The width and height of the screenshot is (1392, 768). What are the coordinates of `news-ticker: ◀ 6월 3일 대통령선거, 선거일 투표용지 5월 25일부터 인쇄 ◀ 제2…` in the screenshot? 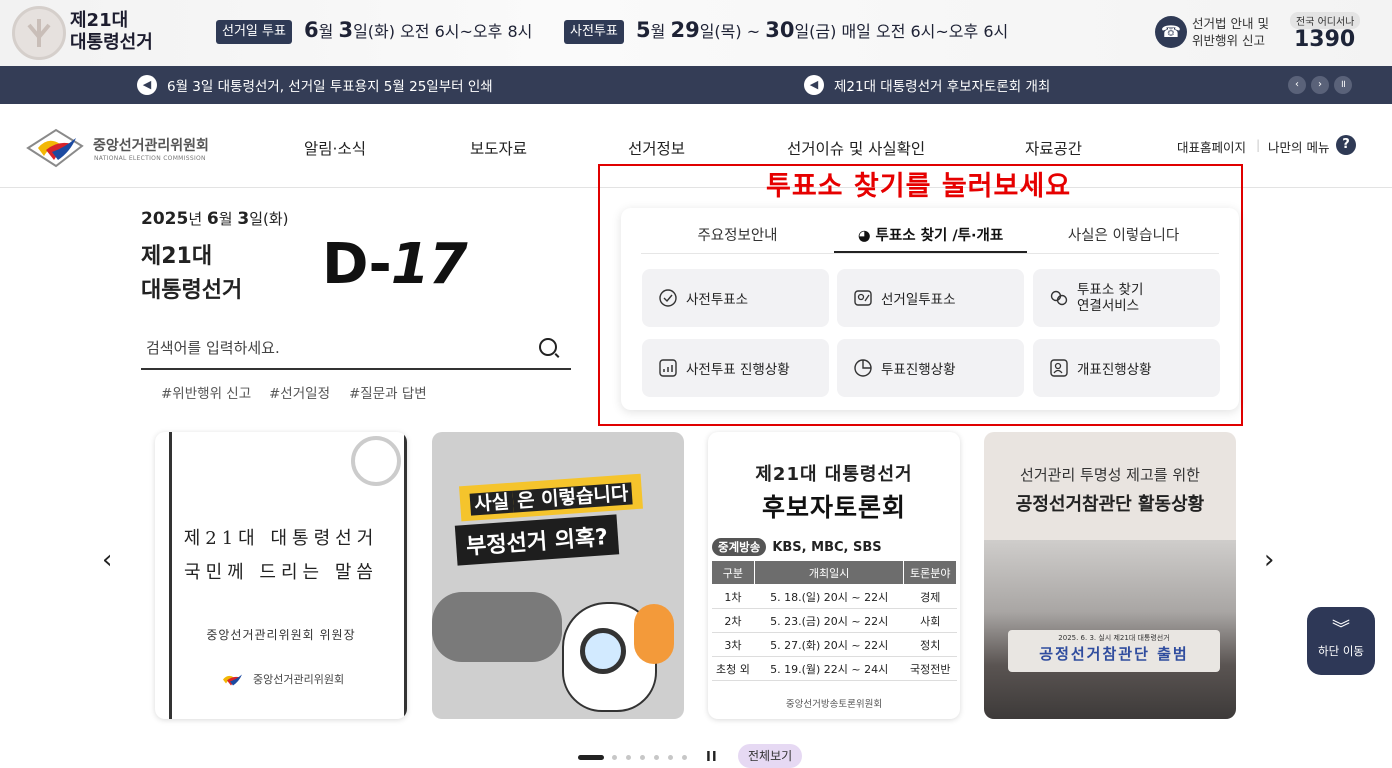 It's located at (696, 85).